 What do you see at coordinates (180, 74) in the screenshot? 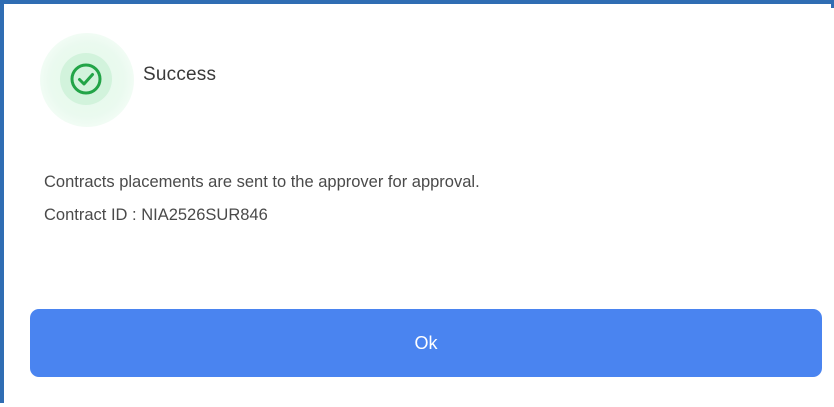
I see `dialog-title: Success` at bounding box center [180, 74].